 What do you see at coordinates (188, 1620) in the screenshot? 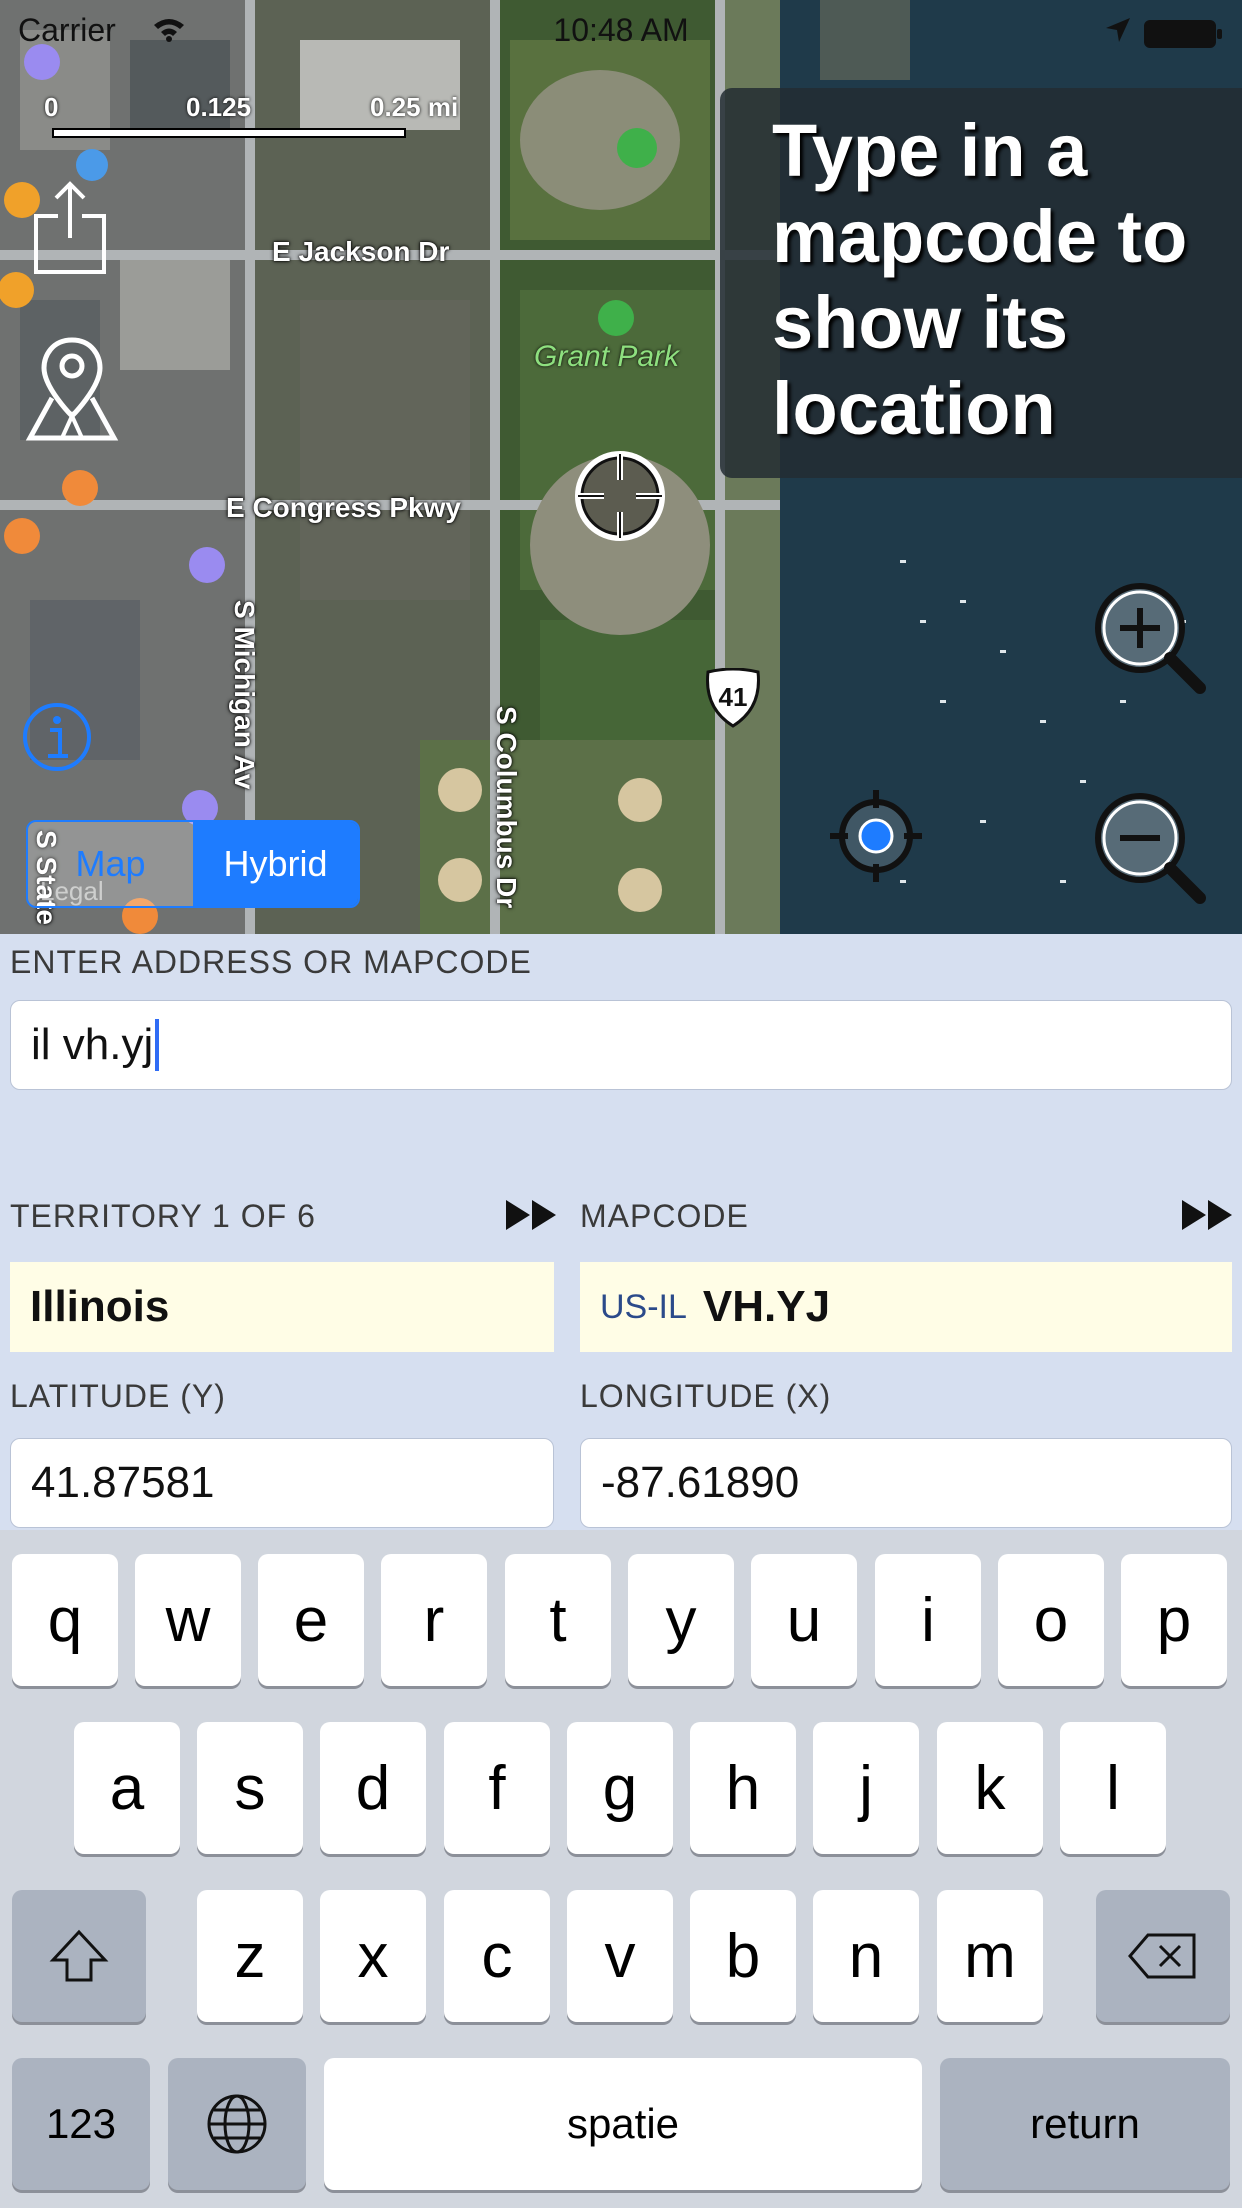
I see `key-w: w` at bounding box center [188, 1620].